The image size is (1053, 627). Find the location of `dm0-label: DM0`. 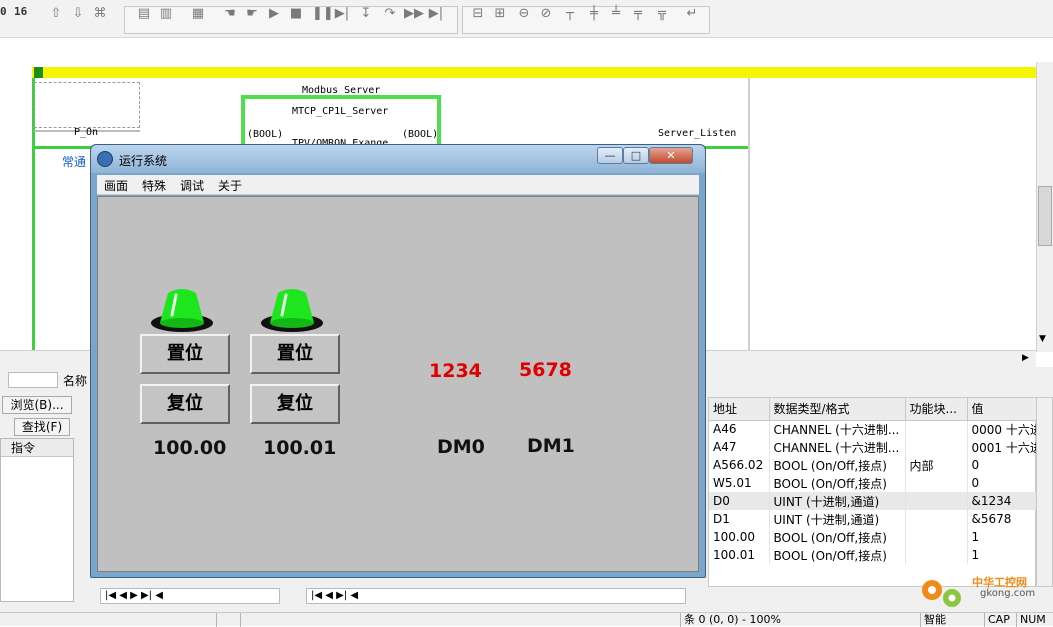

dm0-label: DM0 is located at coordinates (461, 447).